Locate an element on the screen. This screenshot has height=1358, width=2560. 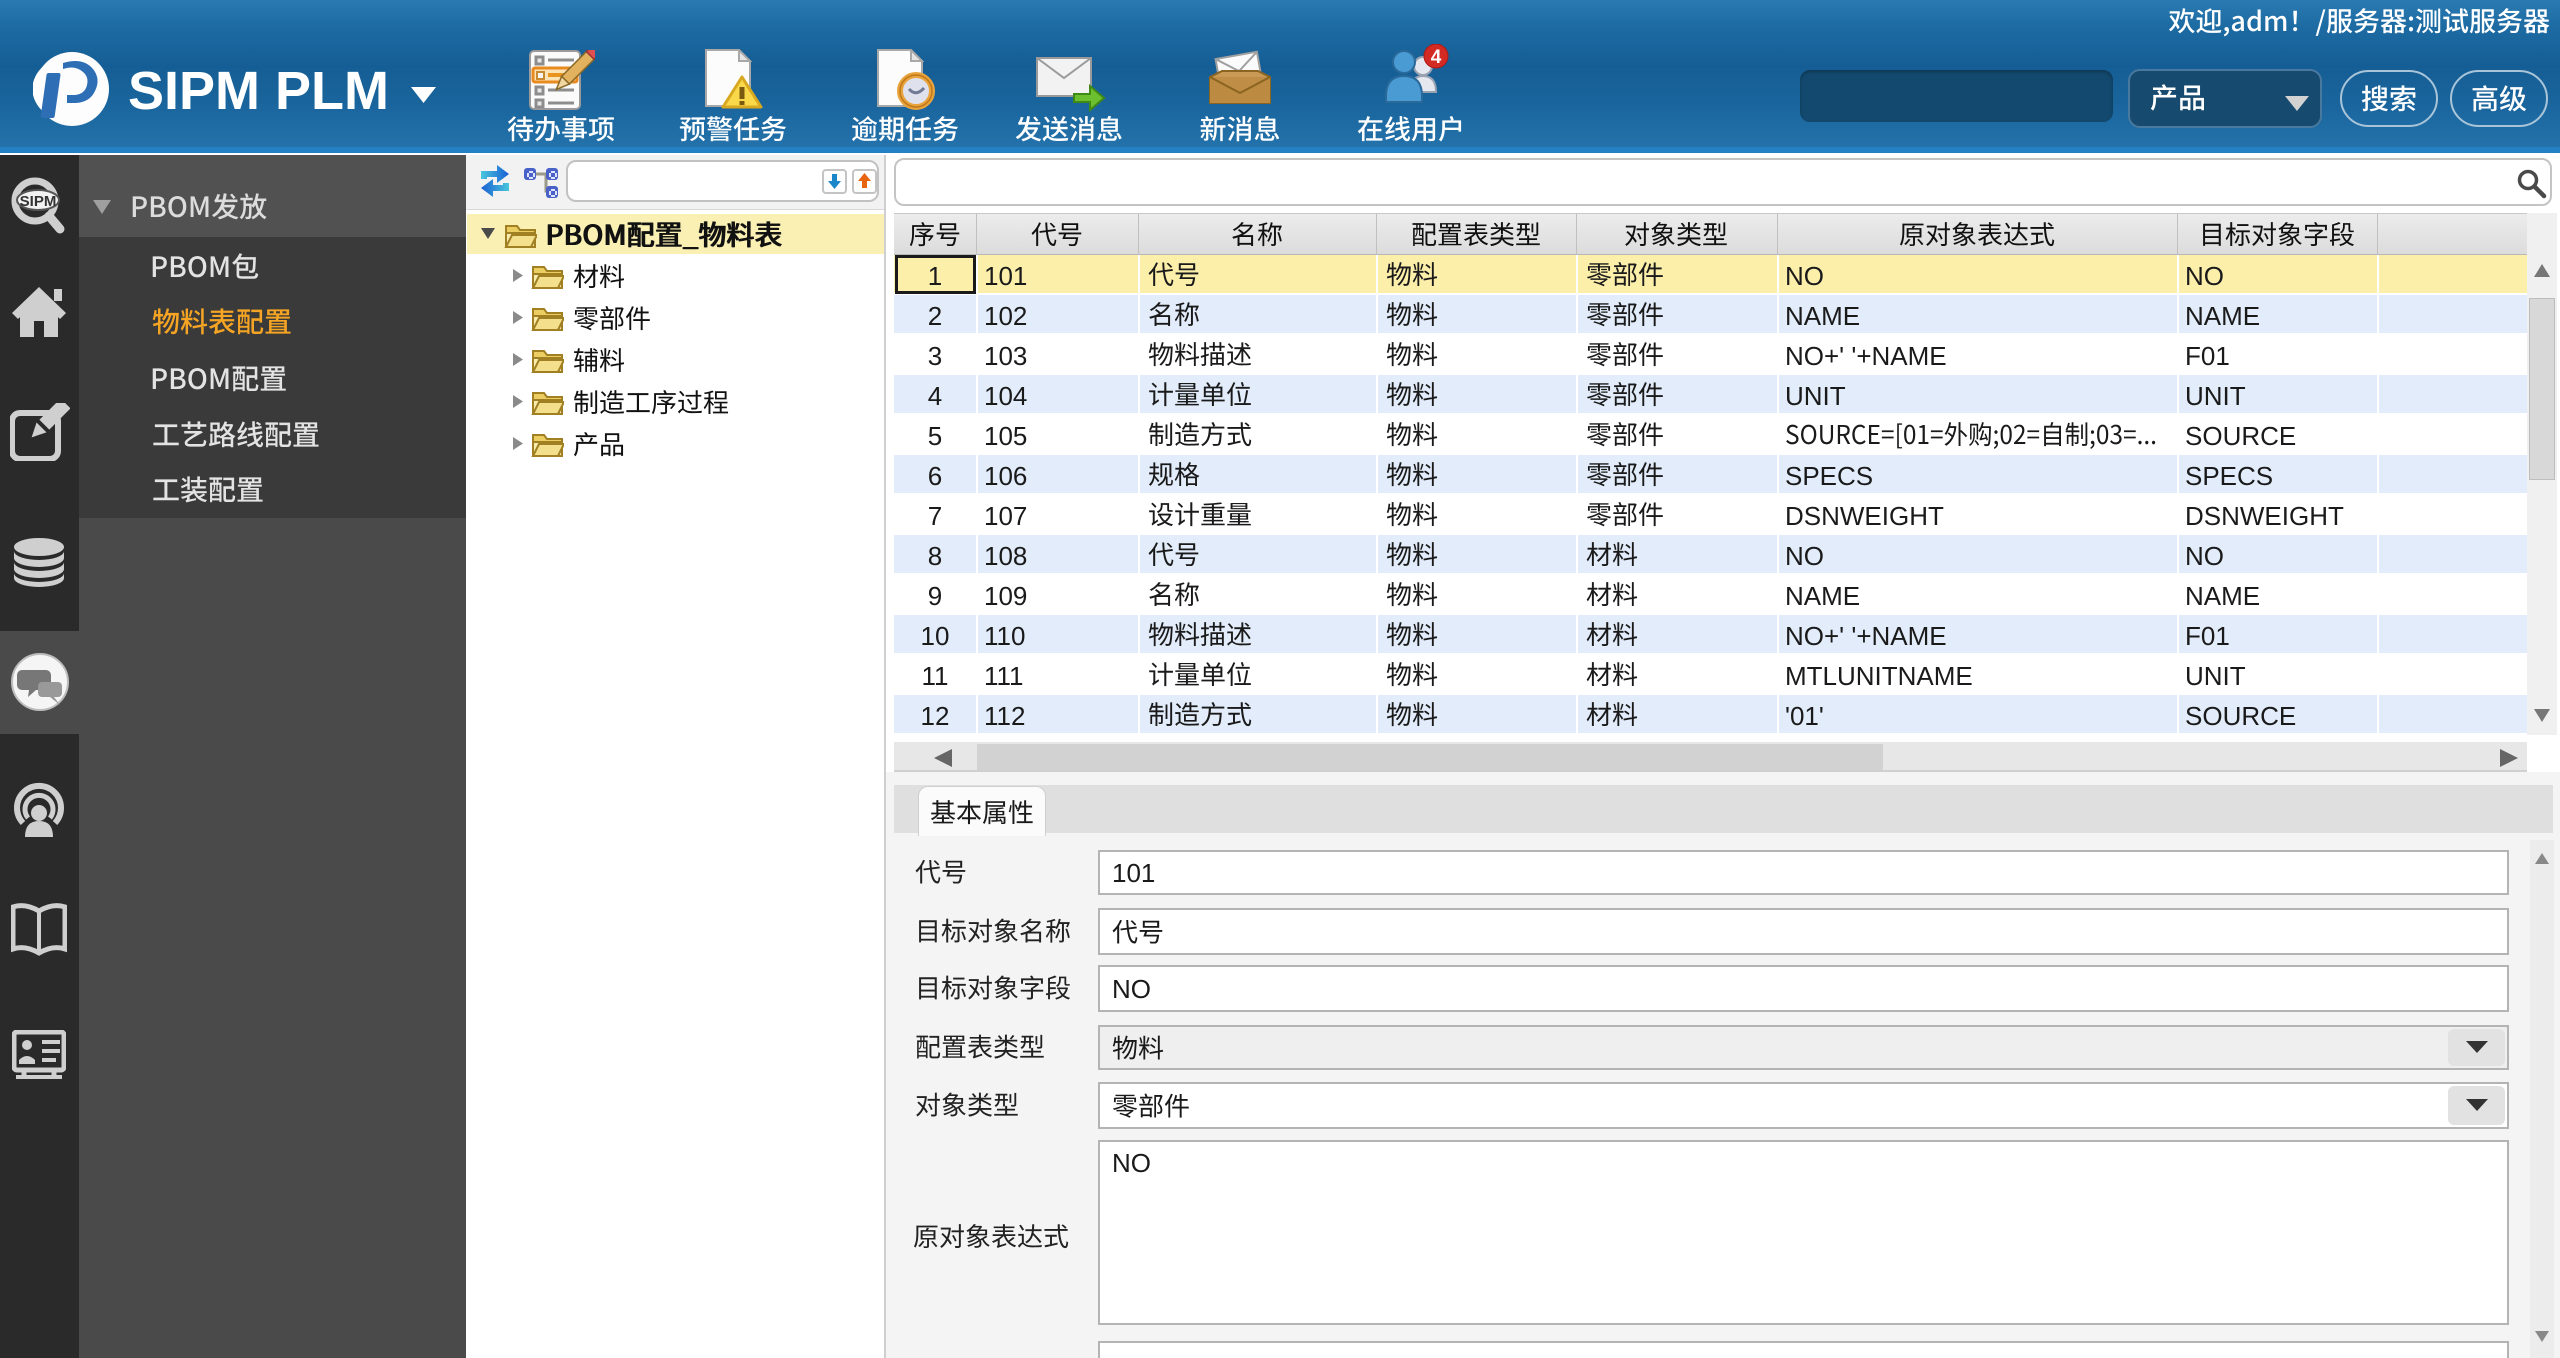
svg-text: SIPM is located at coordinates (38, 201).